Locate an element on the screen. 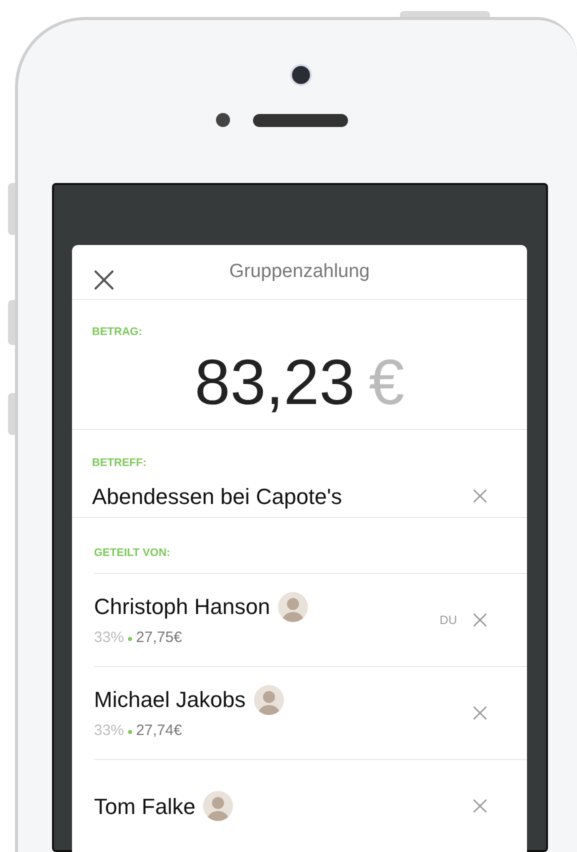  subject-field: Abendessen bei Capote's is located at coordinates (217, 496).